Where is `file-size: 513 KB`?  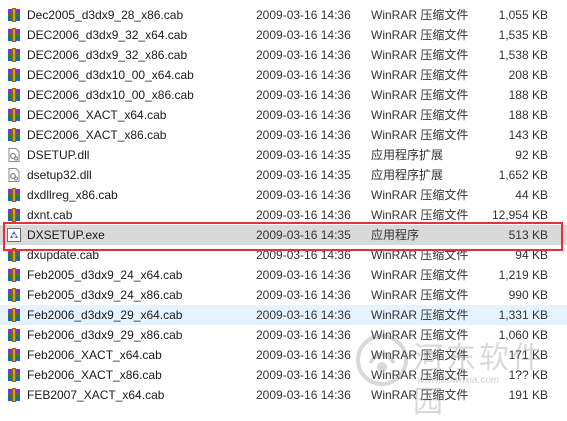 file-size: 513 KB is located at coordinates (528, 235).